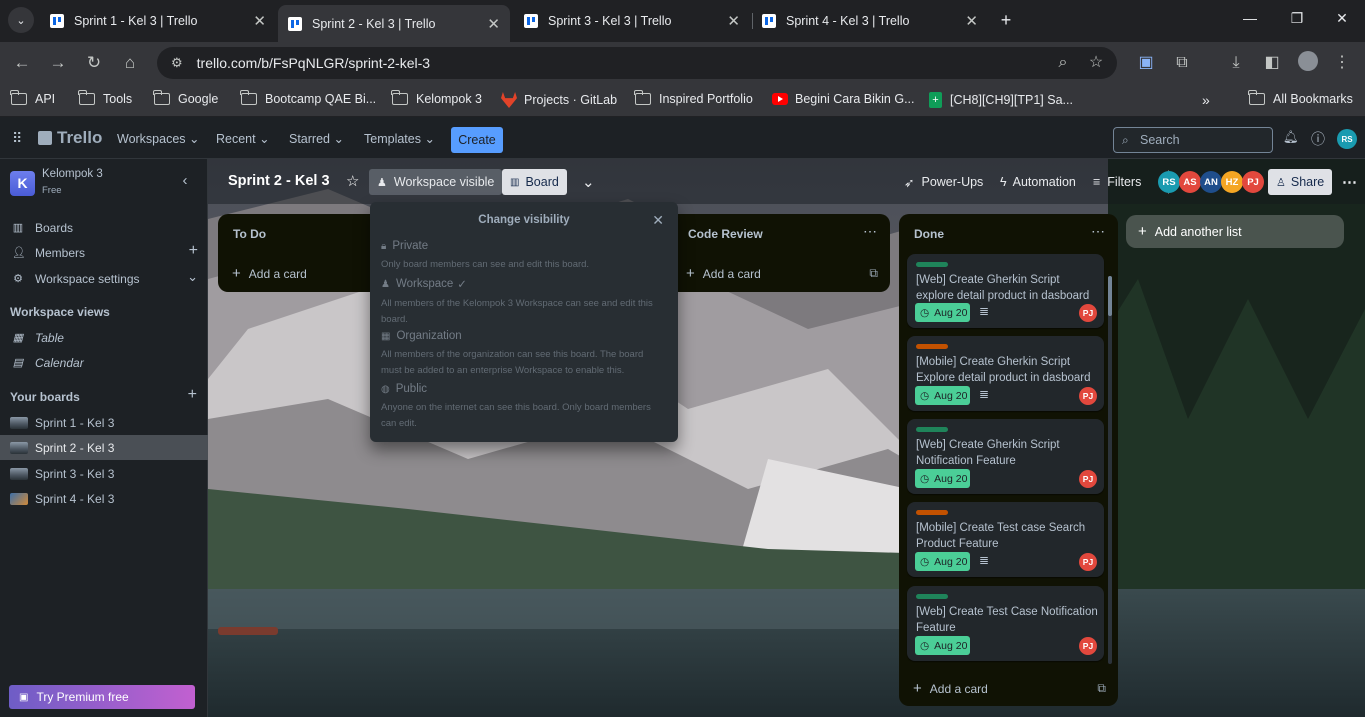 The image size is (1365, 717). What do you see at coordinates (1308, 61) in the screenshot?
I see `profile-avatar` at bounding box center [1308, 61].